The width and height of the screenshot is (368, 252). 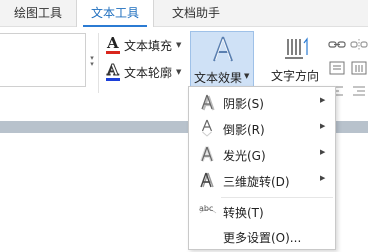 What do you see at coordinates (295, 76) in the screenshot?
I see `text-direction-label: 文字方向` at bounding box center [295, 76].